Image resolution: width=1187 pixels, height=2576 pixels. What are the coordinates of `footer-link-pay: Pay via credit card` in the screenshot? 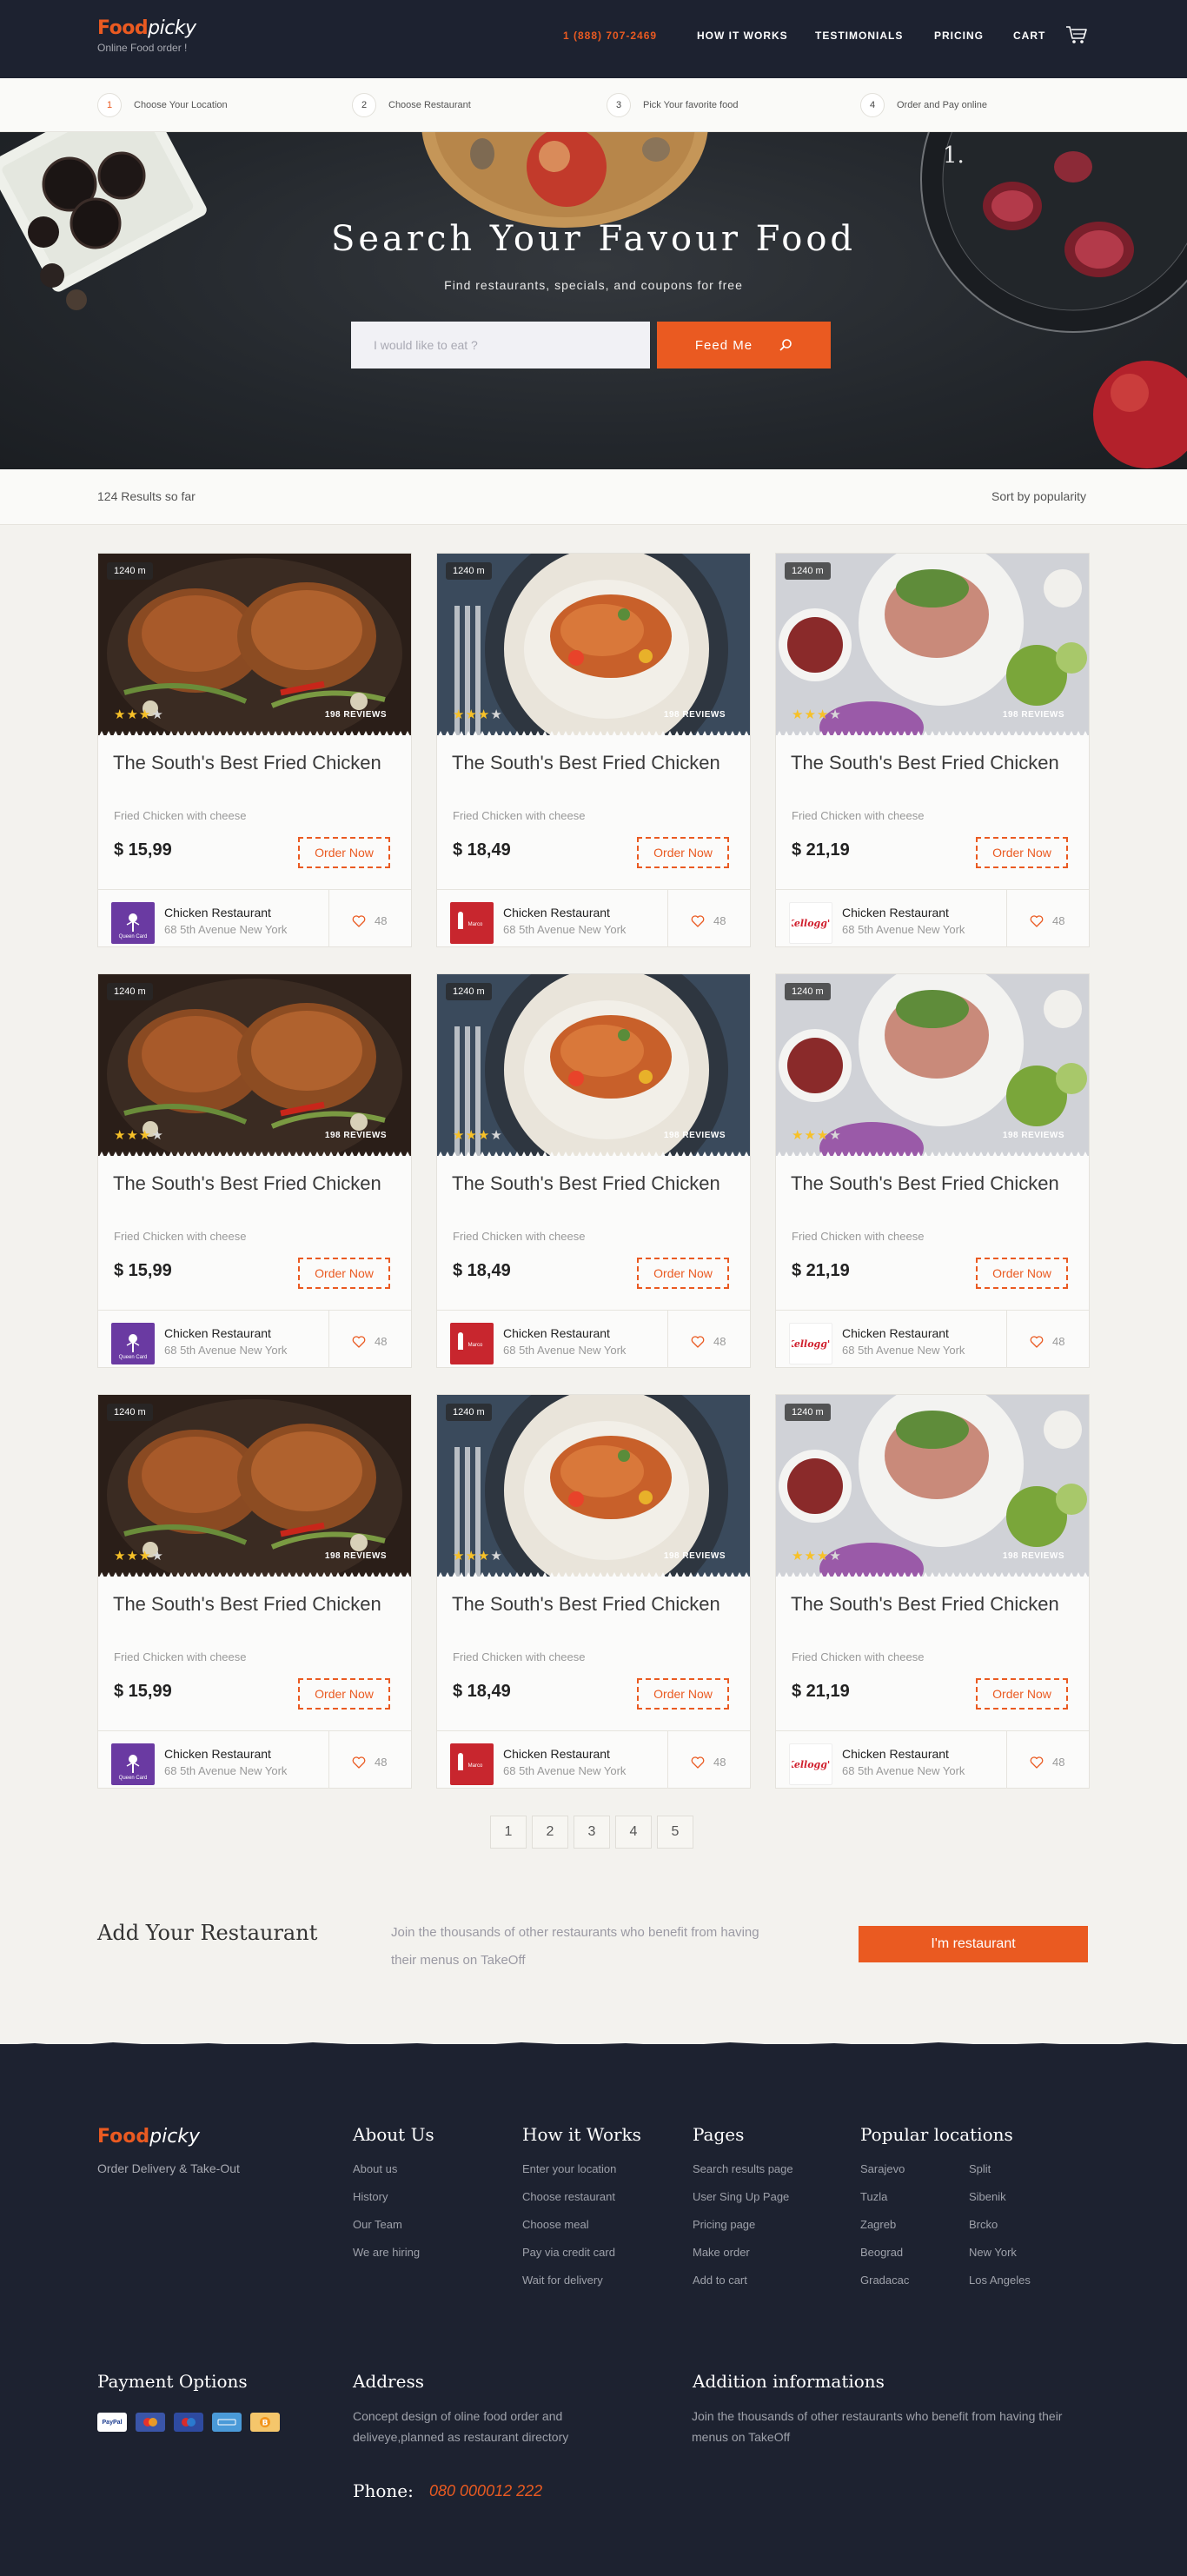 It's located at (568, 2252).